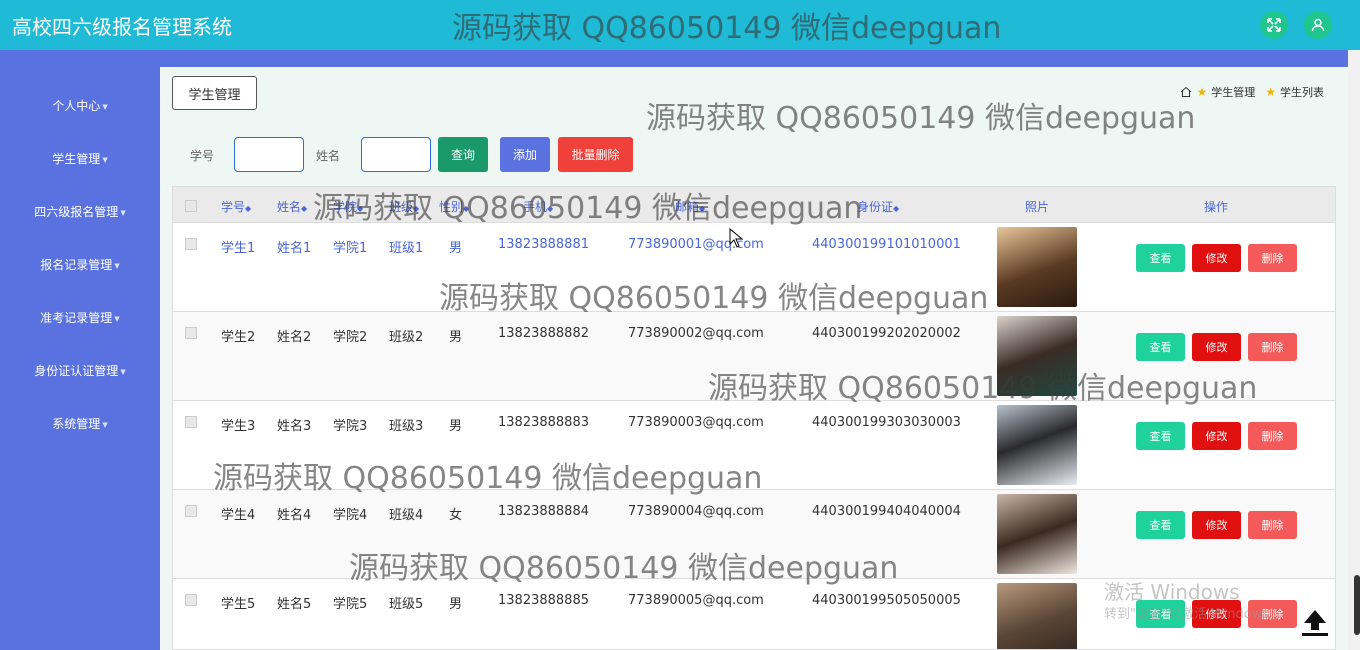  What do you see at coordinates (406, 426) in the screenshot?
I see `cell-class: 班级3` at bounding box center [406, 426].